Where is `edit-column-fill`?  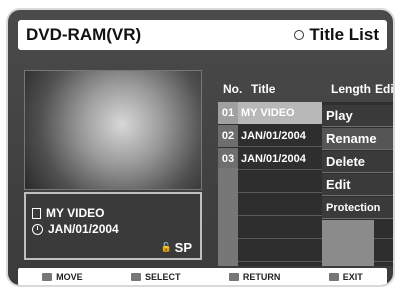 edit-column-fill is located at coordinates (348, 243).